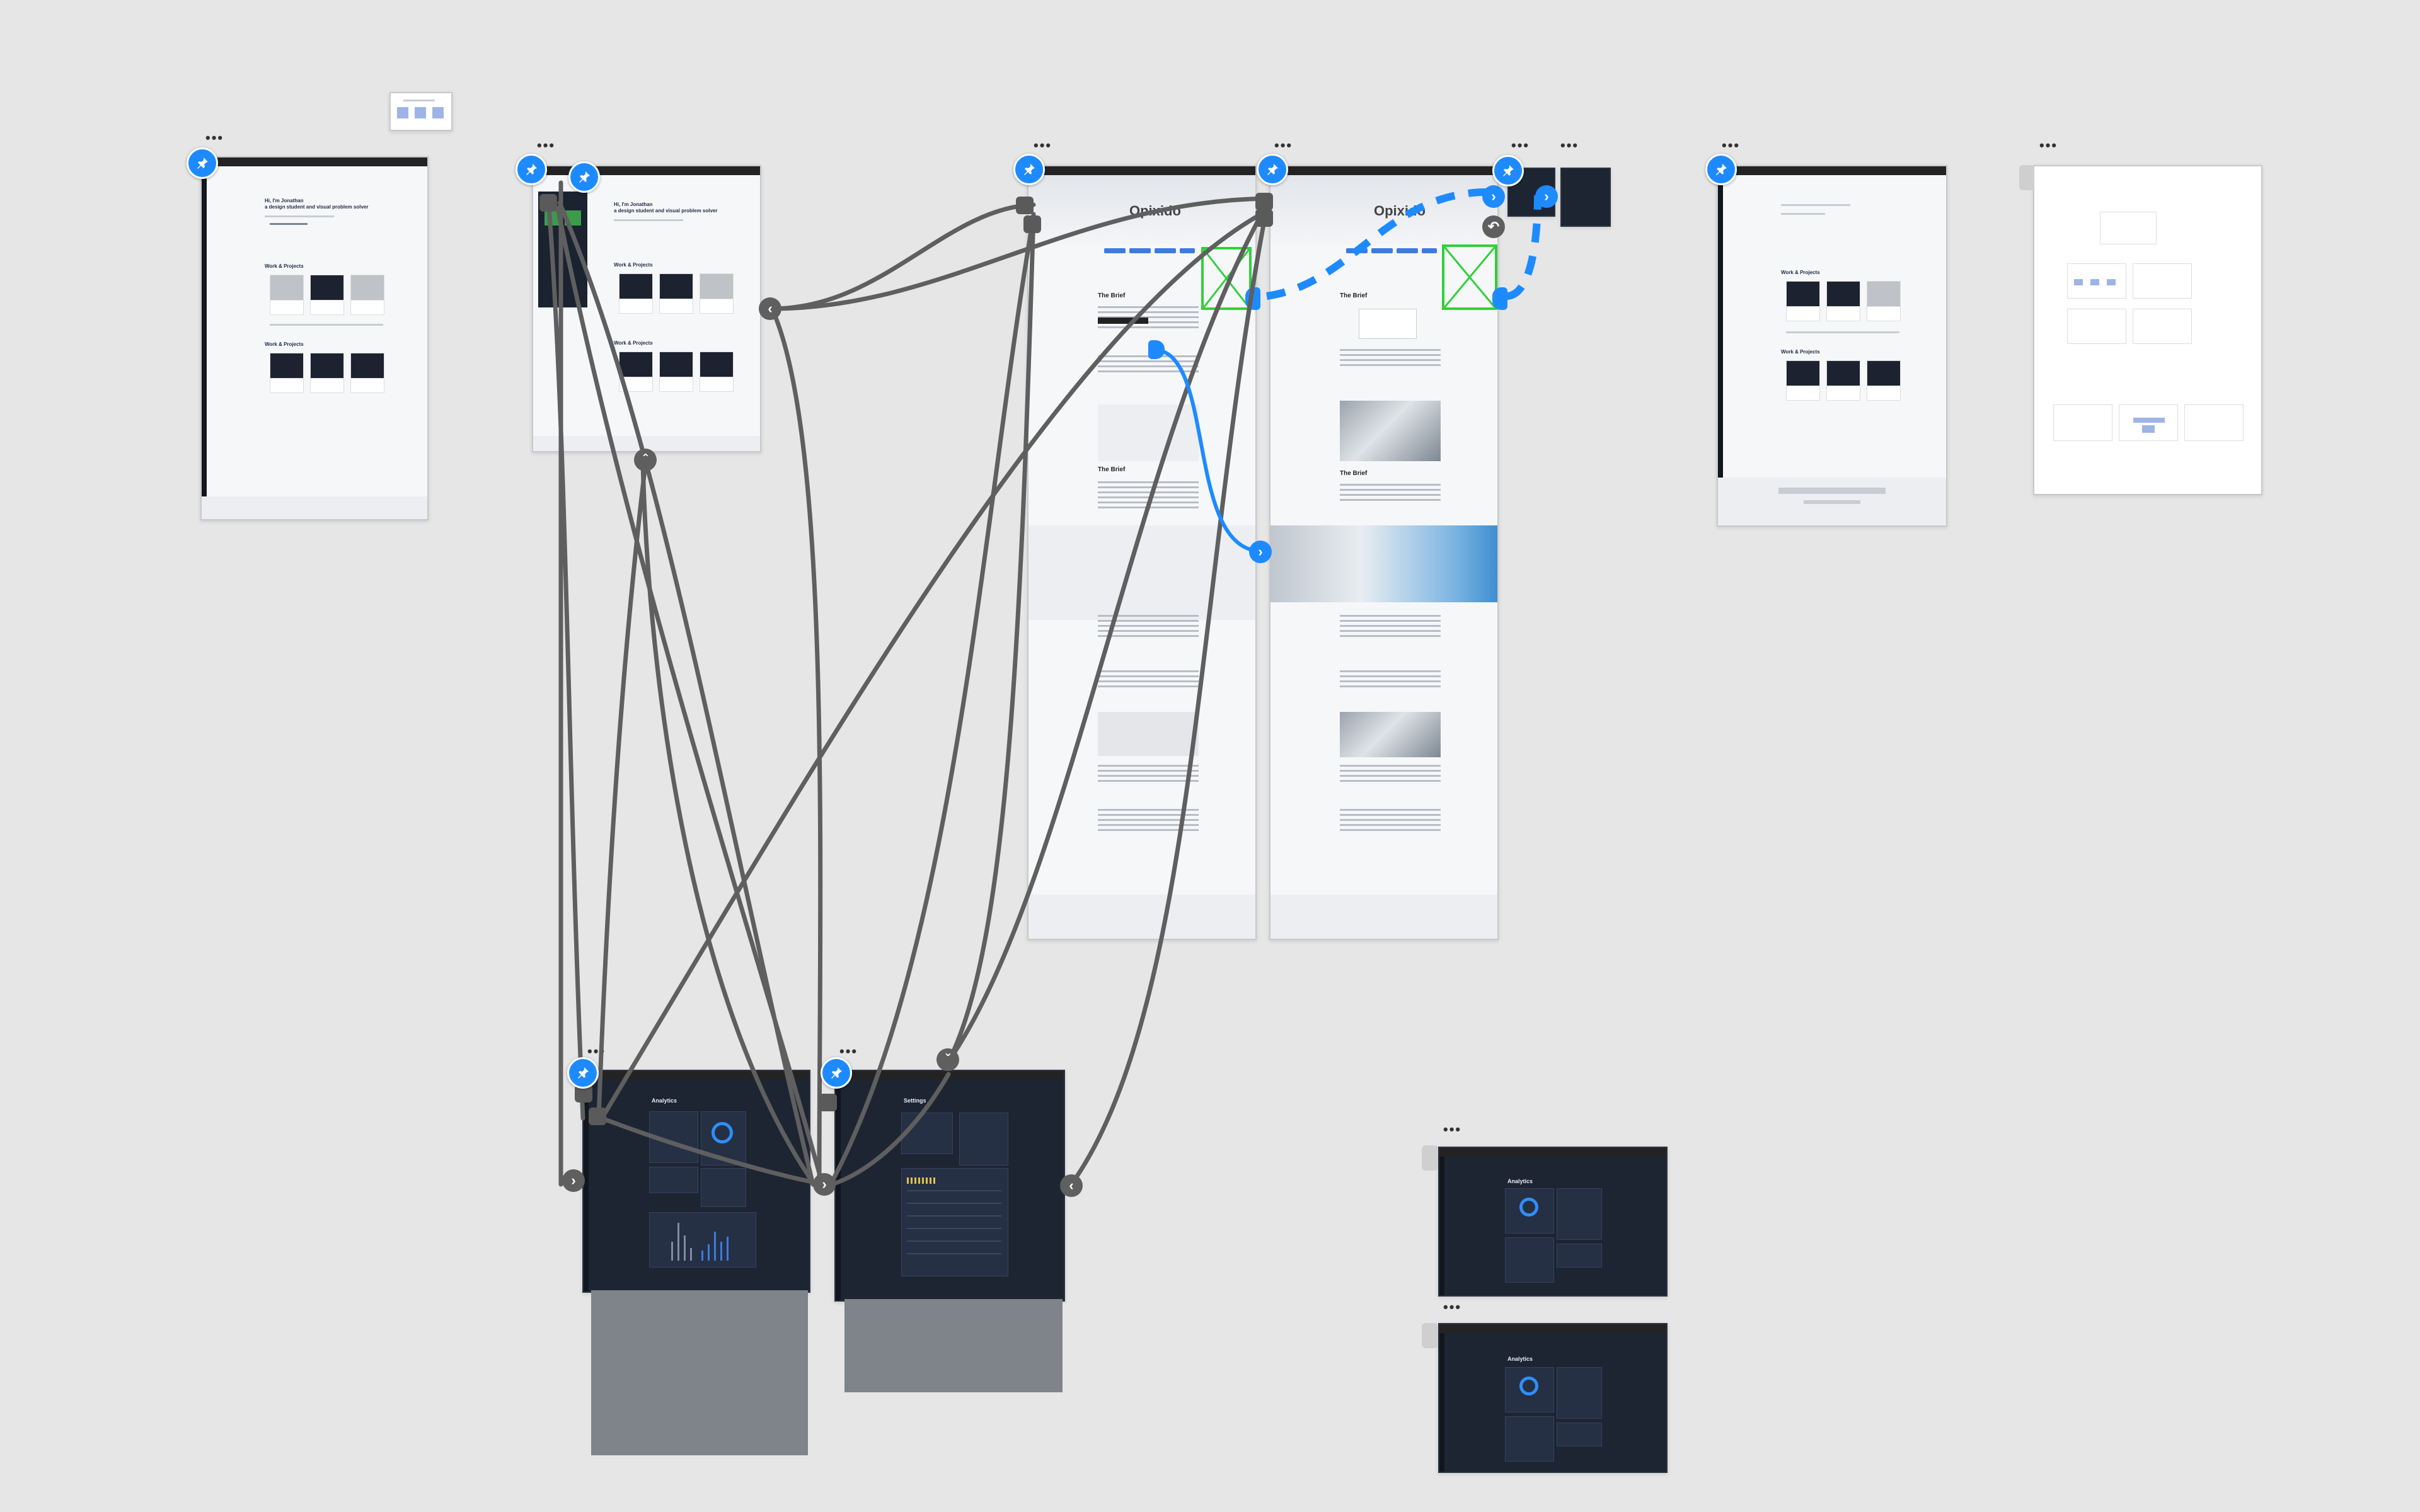 The image size is (2420, 1512). What do you see at coordinates (1493, 226) in the screenshot?
I see `undo-icon: ↶` at bounding box center [1493, 226].